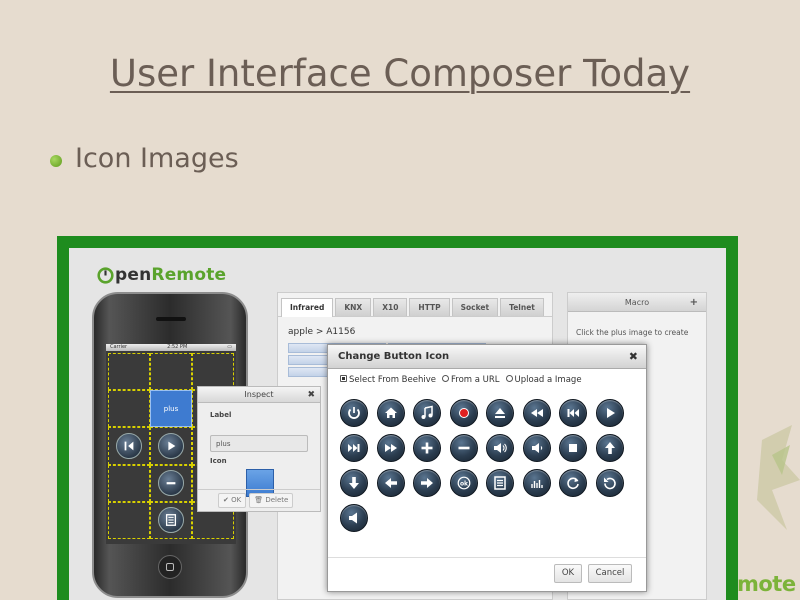  I want to click on source-option-label: Upload a Image, so click(548, 380).